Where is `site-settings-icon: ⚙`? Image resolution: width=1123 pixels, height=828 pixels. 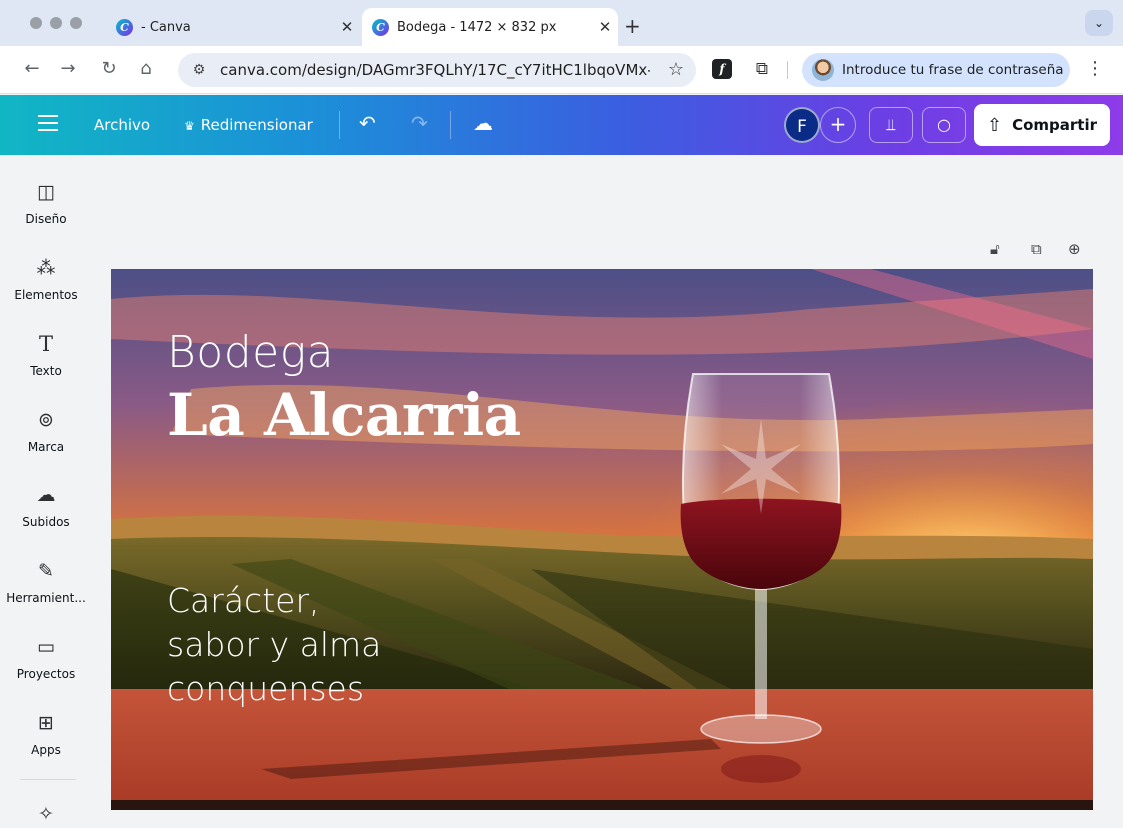 site-settings-icon: ⚙ is located at coordinates (199, 70).